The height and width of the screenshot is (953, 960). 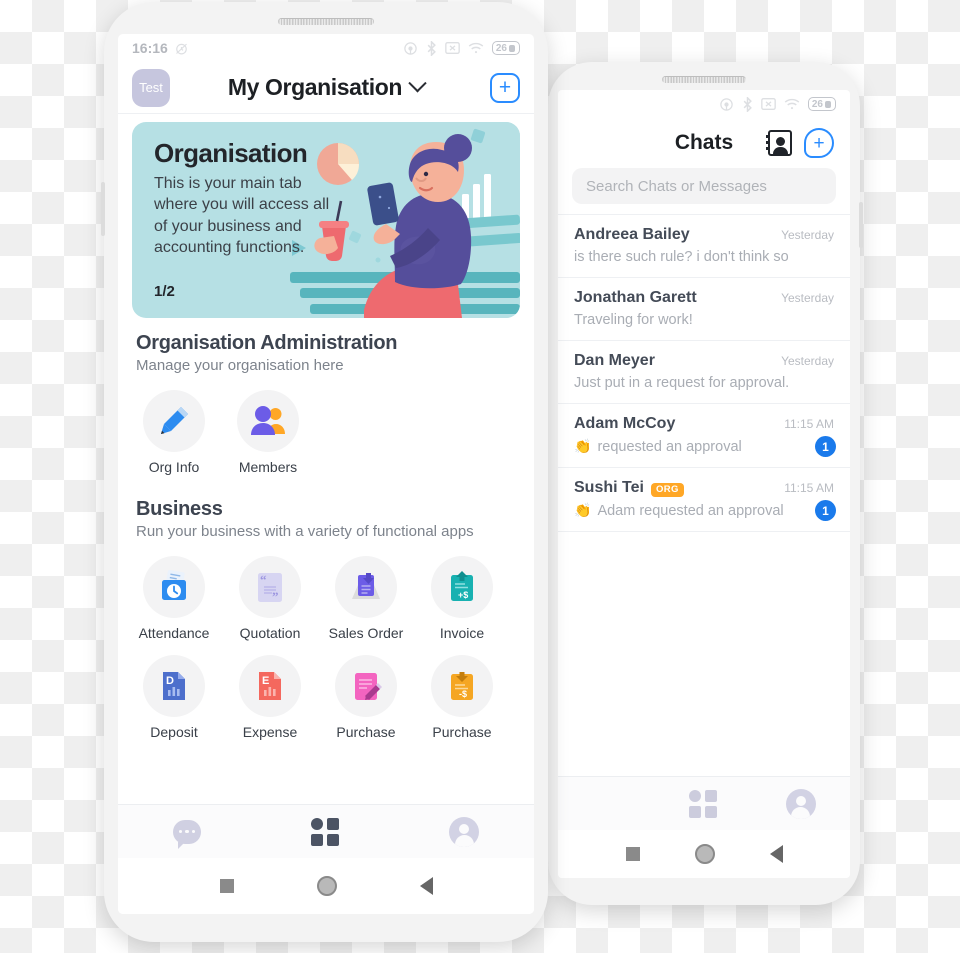 I want to click on plus-square-icon: +, so click(x=505, y=87).